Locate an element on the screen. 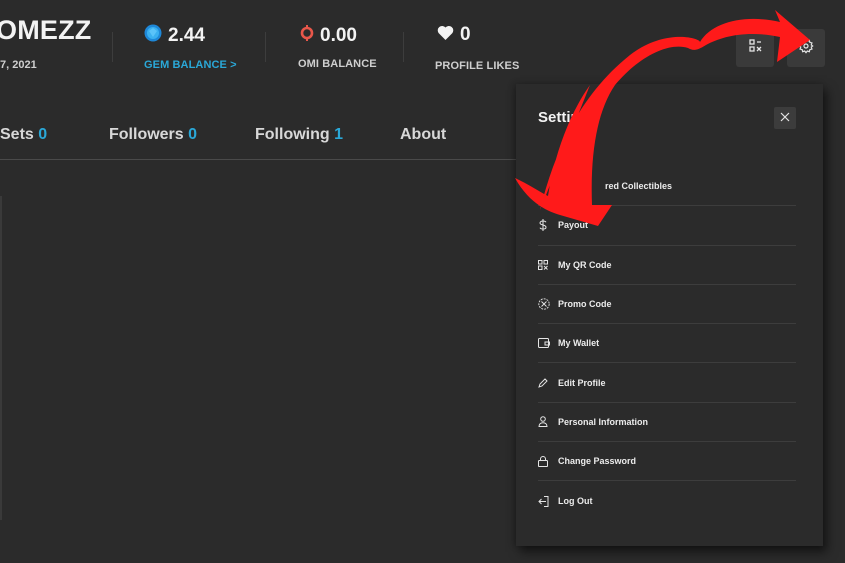 The image size is (845, 563). close-settings-button is located at coordinates (785, 118).